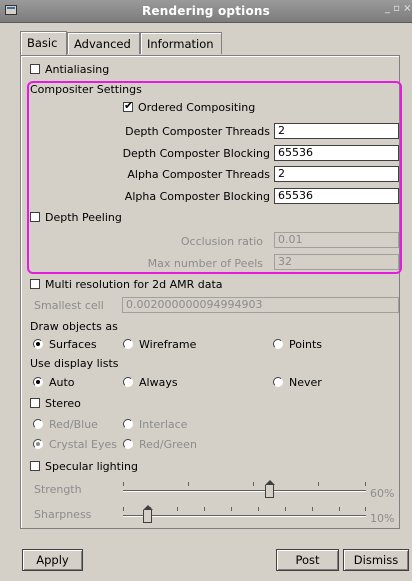  What do you see at coordinates (91, 466) in the screenshot?
I see `specular-label: Specular lighting` at bounding box center [91, 466].